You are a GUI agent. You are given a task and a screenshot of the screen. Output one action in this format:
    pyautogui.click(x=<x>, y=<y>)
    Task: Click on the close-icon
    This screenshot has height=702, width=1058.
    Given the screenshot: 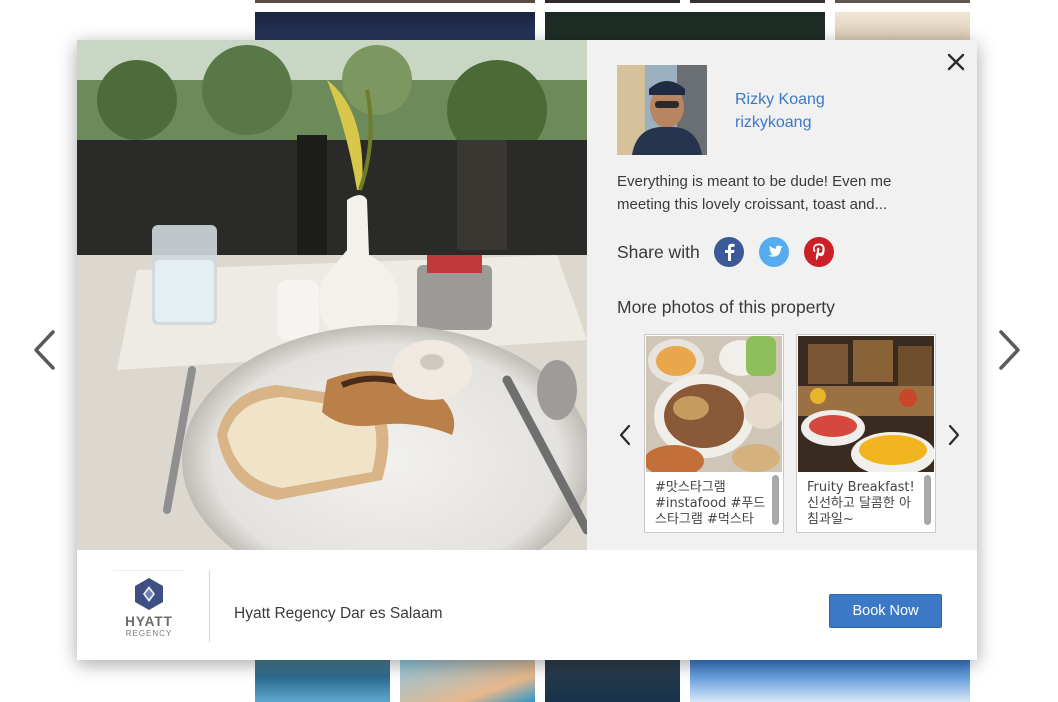 What is the action you would take?
    pyautogui.click(x=956, y=62)
    